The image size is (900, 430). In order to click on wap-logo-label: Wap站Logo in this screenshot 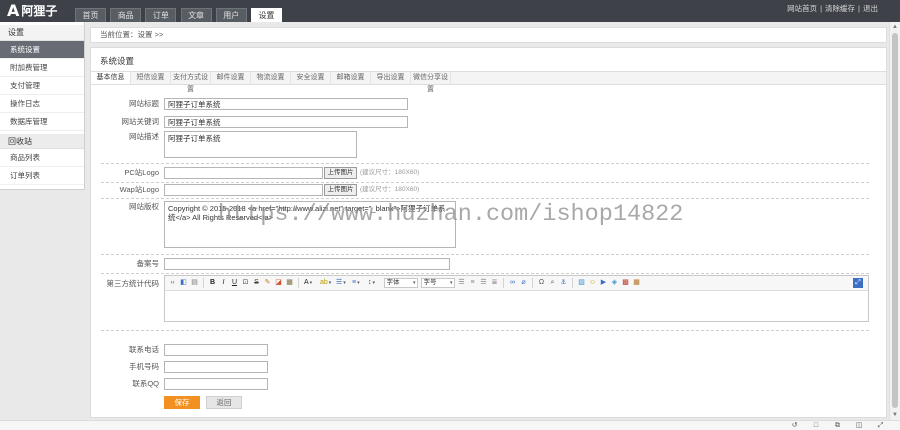, I will do `click(139, 189)`.